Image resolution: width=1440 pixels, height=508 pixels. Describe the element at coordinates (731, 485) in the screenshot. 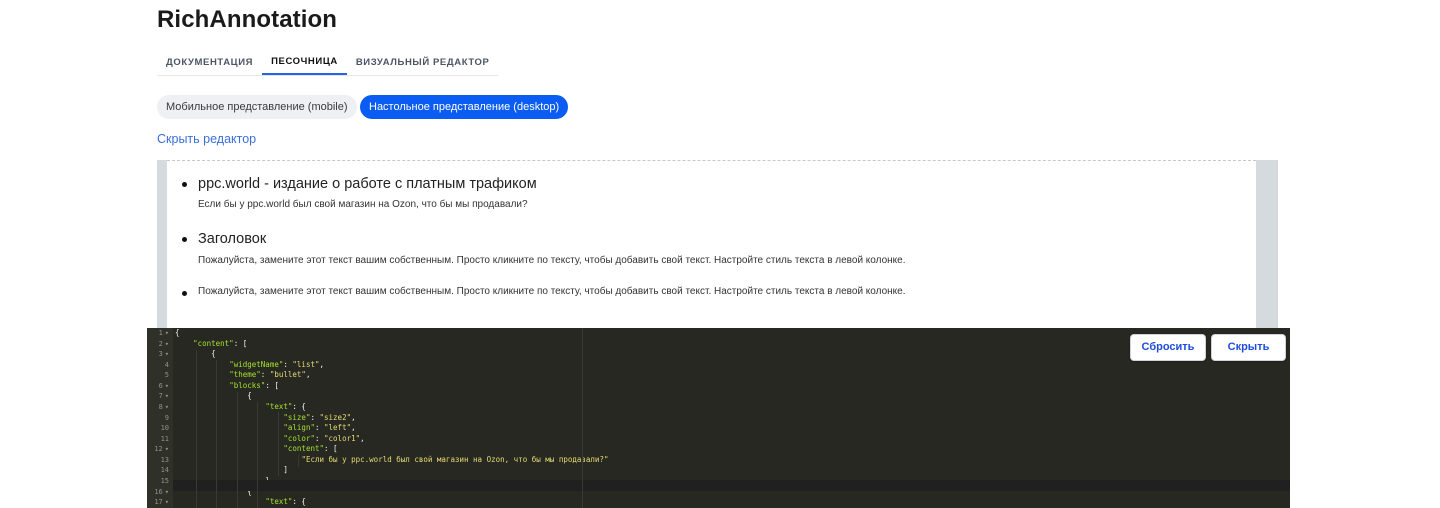

I see `active-line-highlight` at that location.